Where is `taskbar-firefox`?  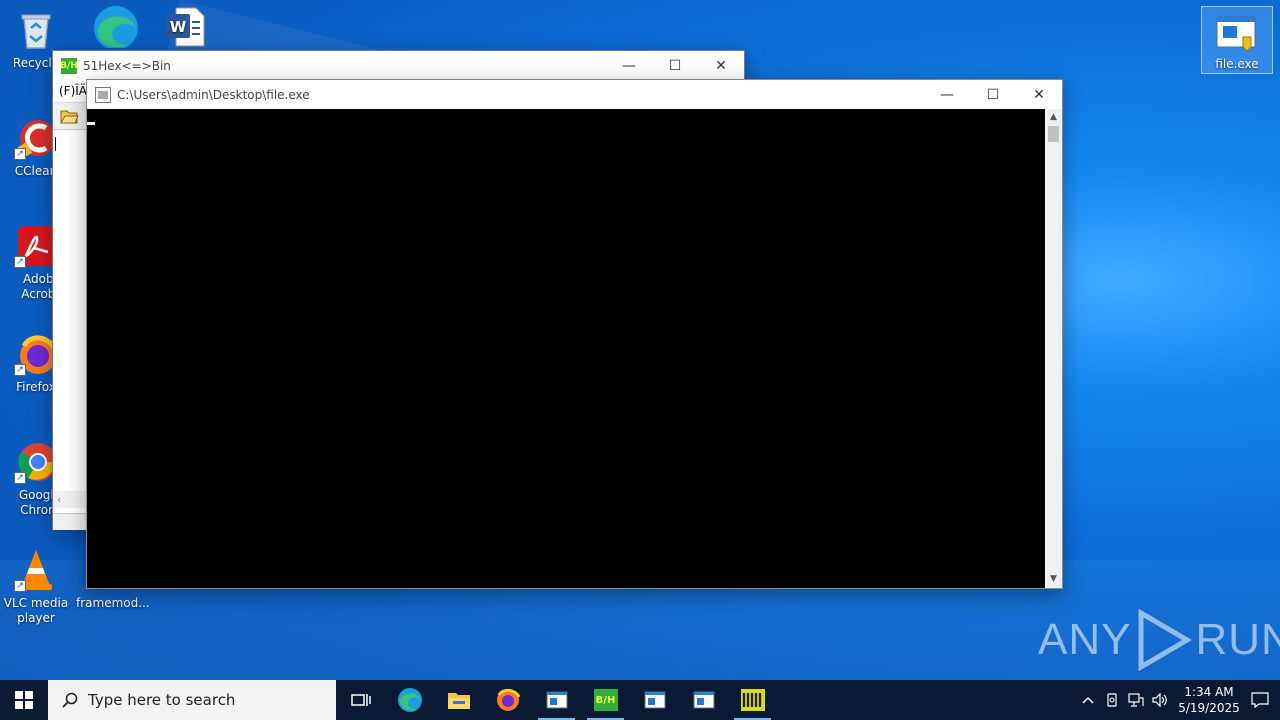 taskbar-firefox is located at coordinates (507, 700).